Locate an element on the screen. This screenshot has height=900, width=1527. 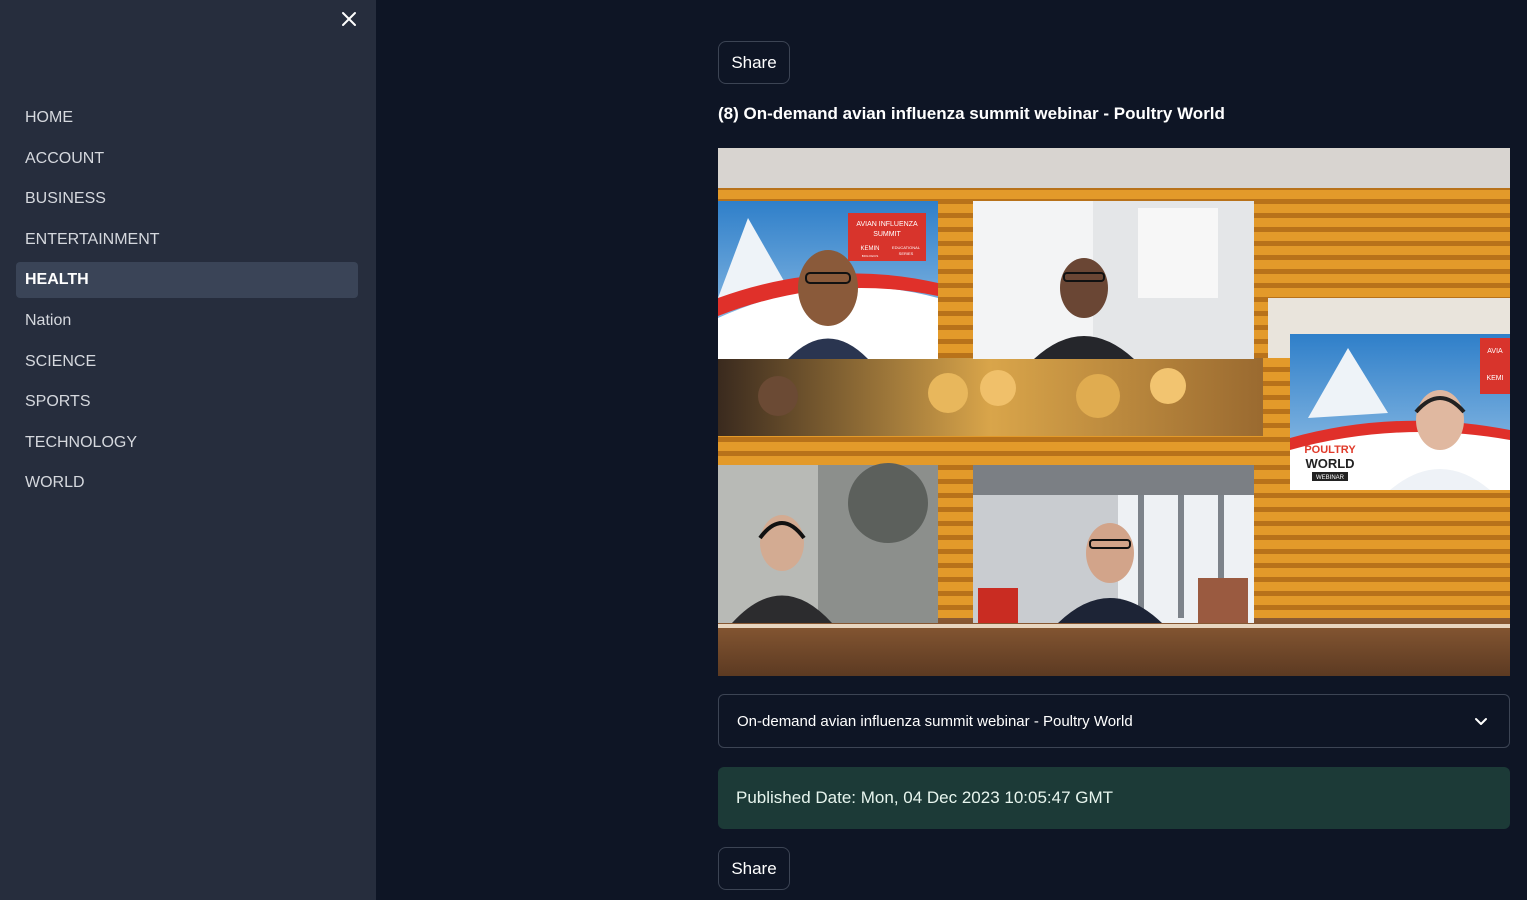
sidebar-item-world: WORLD is located at coordinates (187, 483).